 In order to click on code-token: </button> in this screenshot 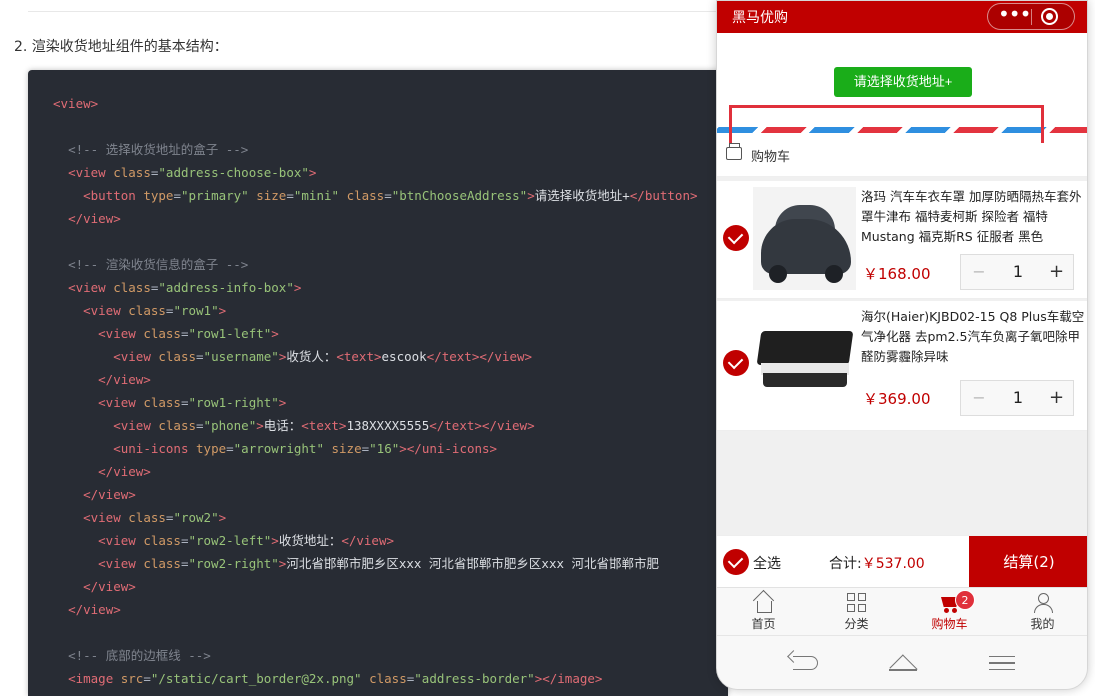, I will do `click(663, 195)`.